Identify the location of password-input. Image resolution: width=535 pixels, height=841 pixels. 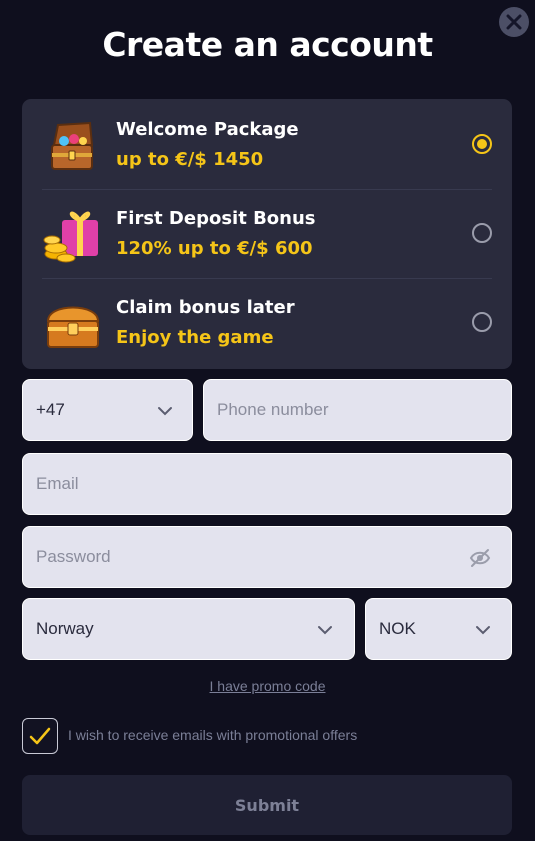
(267, 557).